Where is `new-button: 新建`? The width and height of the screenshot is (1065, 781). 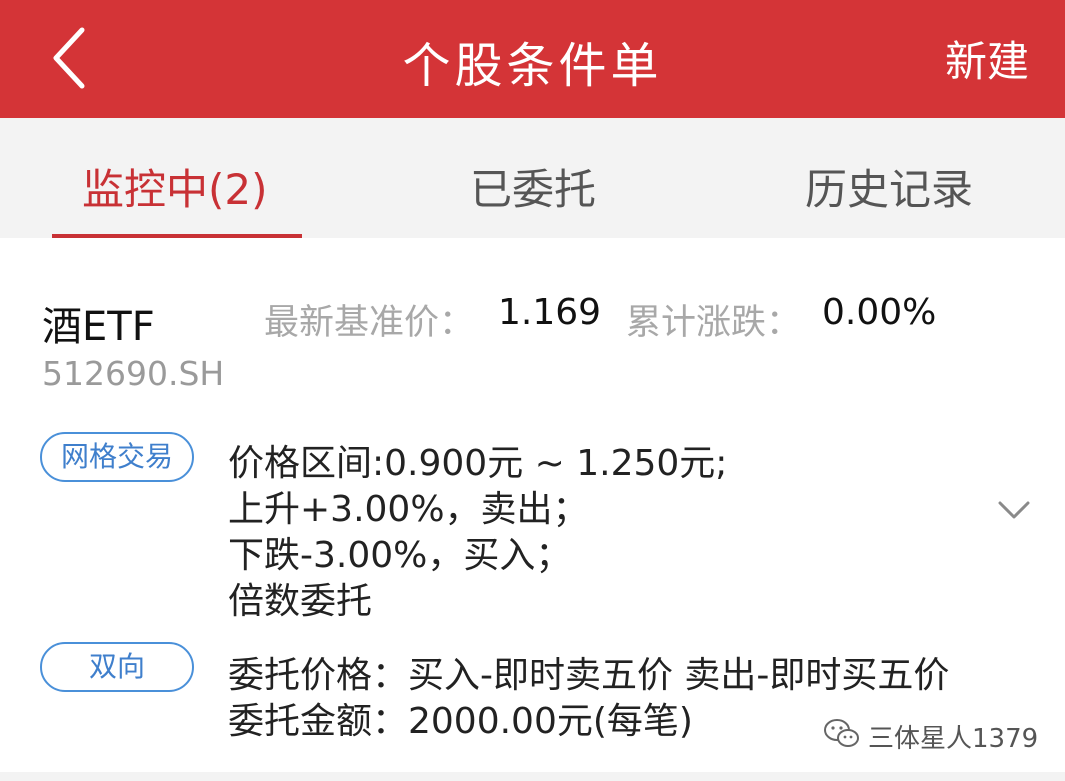 new-button: 新建 is located at coordinates (987, 58).